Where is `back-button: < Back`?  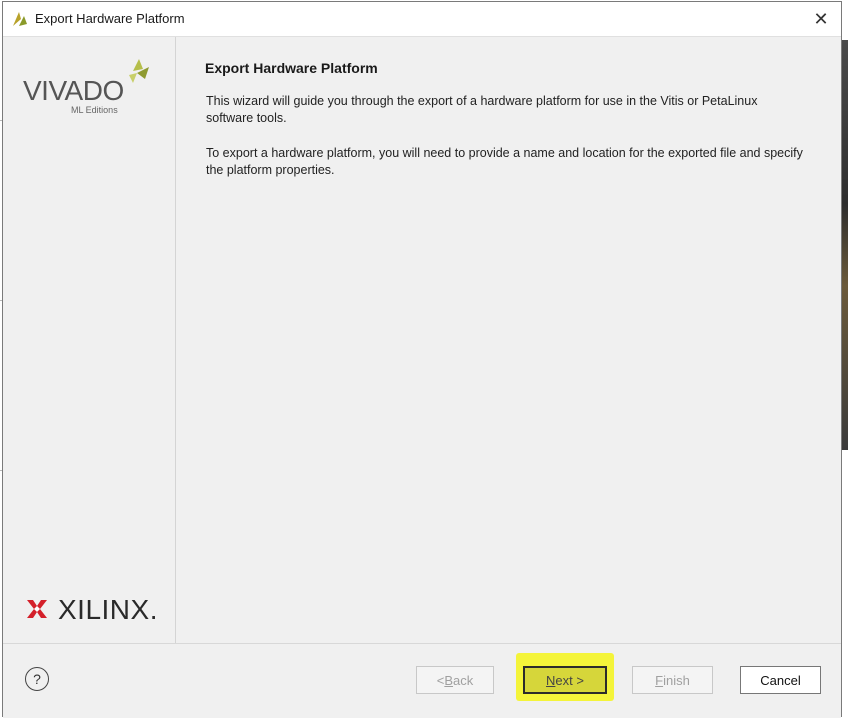 back-button: < Back is located at coordinates (455, 680).